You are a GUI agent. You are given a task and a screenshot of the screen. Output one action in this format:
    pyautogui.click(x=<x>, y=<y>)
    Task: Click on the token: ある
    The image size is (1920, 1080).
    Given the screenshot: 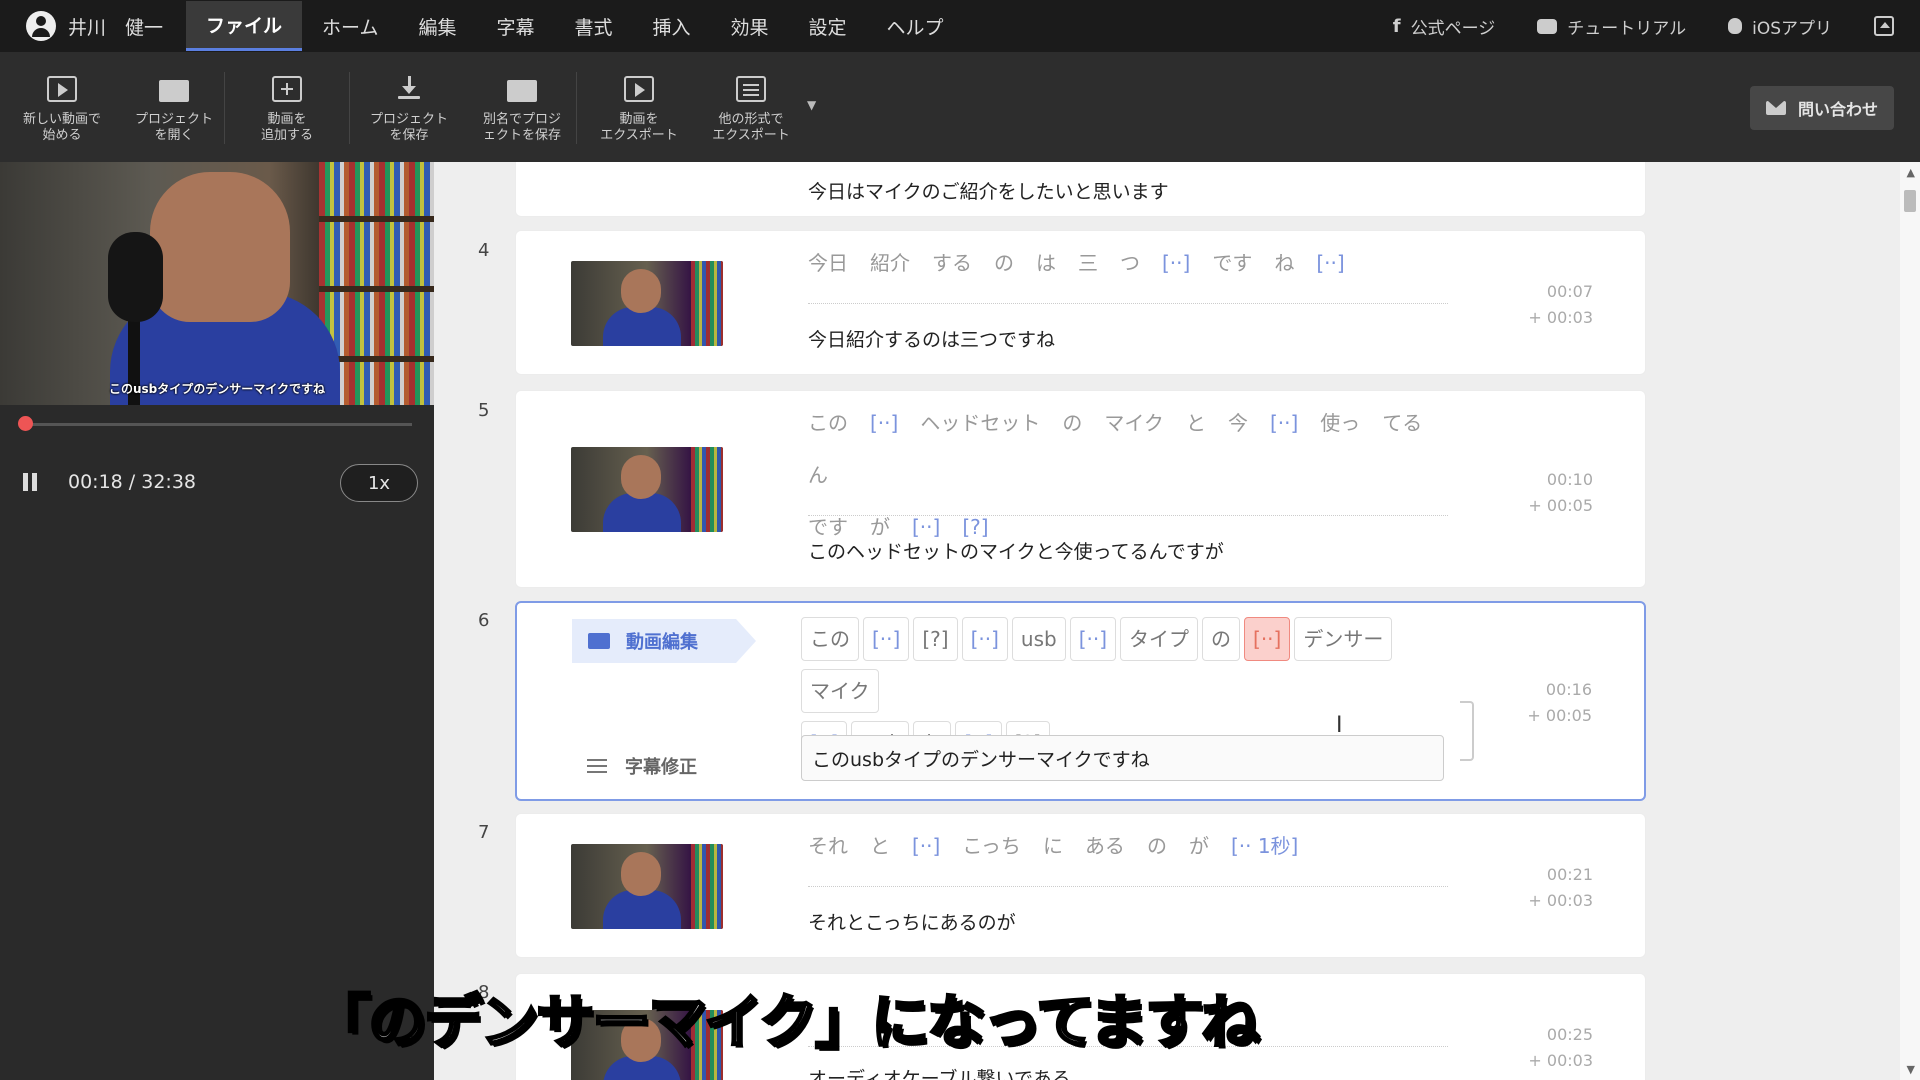 What is the action you would take?
    pyautogui.click(x=1105, y=846)
    